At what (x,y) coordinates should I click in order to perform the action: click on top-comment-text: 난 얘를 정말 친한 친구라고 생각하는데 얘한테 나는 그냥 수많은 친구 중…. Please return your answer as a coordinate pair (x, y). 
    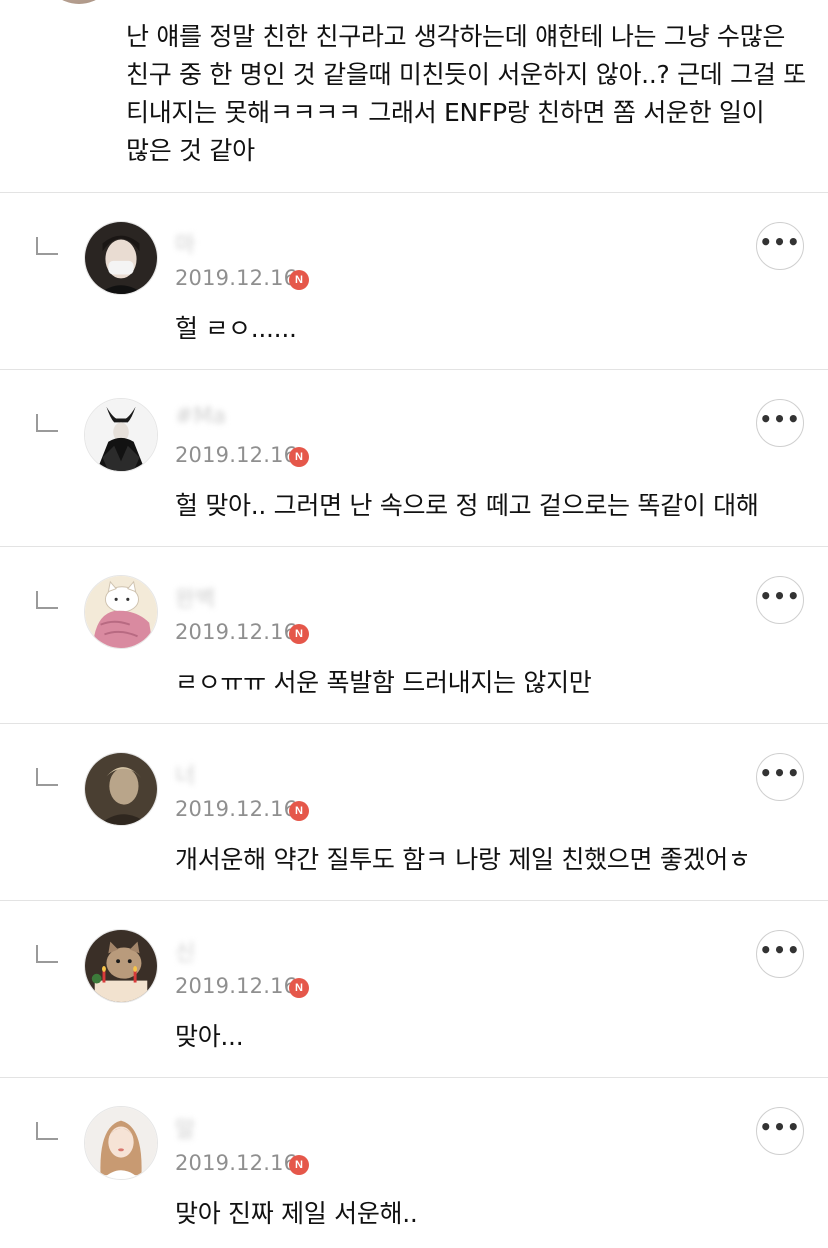
    Looking at the image, I should click on (466, 93).